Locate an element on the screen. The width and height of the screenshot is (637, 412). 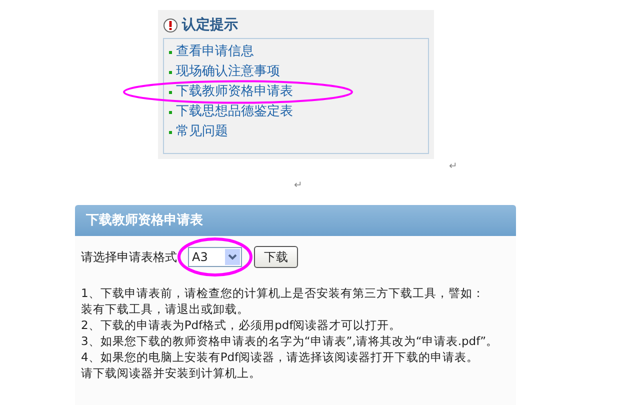
tips-link: 现场确认注意事项 is located at coordinates (228, 72).